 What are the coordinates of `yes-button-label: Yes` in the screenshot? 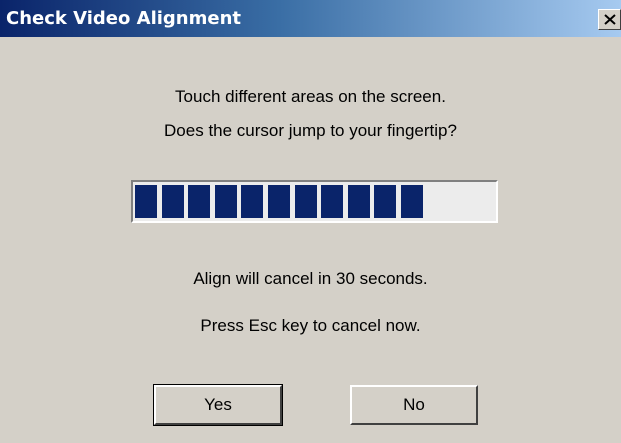 It's located at (218, 404).